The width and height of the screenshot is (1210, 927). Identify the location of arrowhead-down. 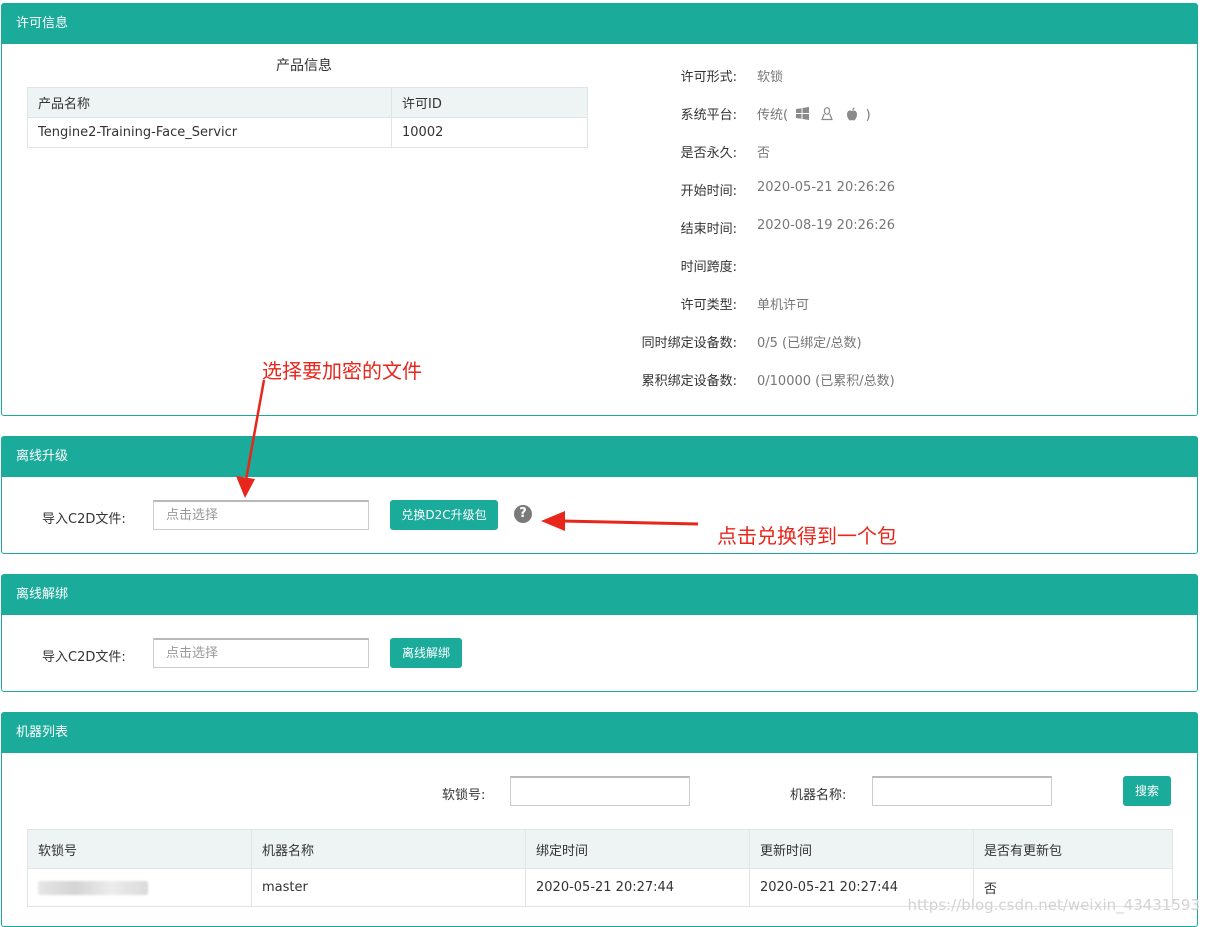
(245, 487).